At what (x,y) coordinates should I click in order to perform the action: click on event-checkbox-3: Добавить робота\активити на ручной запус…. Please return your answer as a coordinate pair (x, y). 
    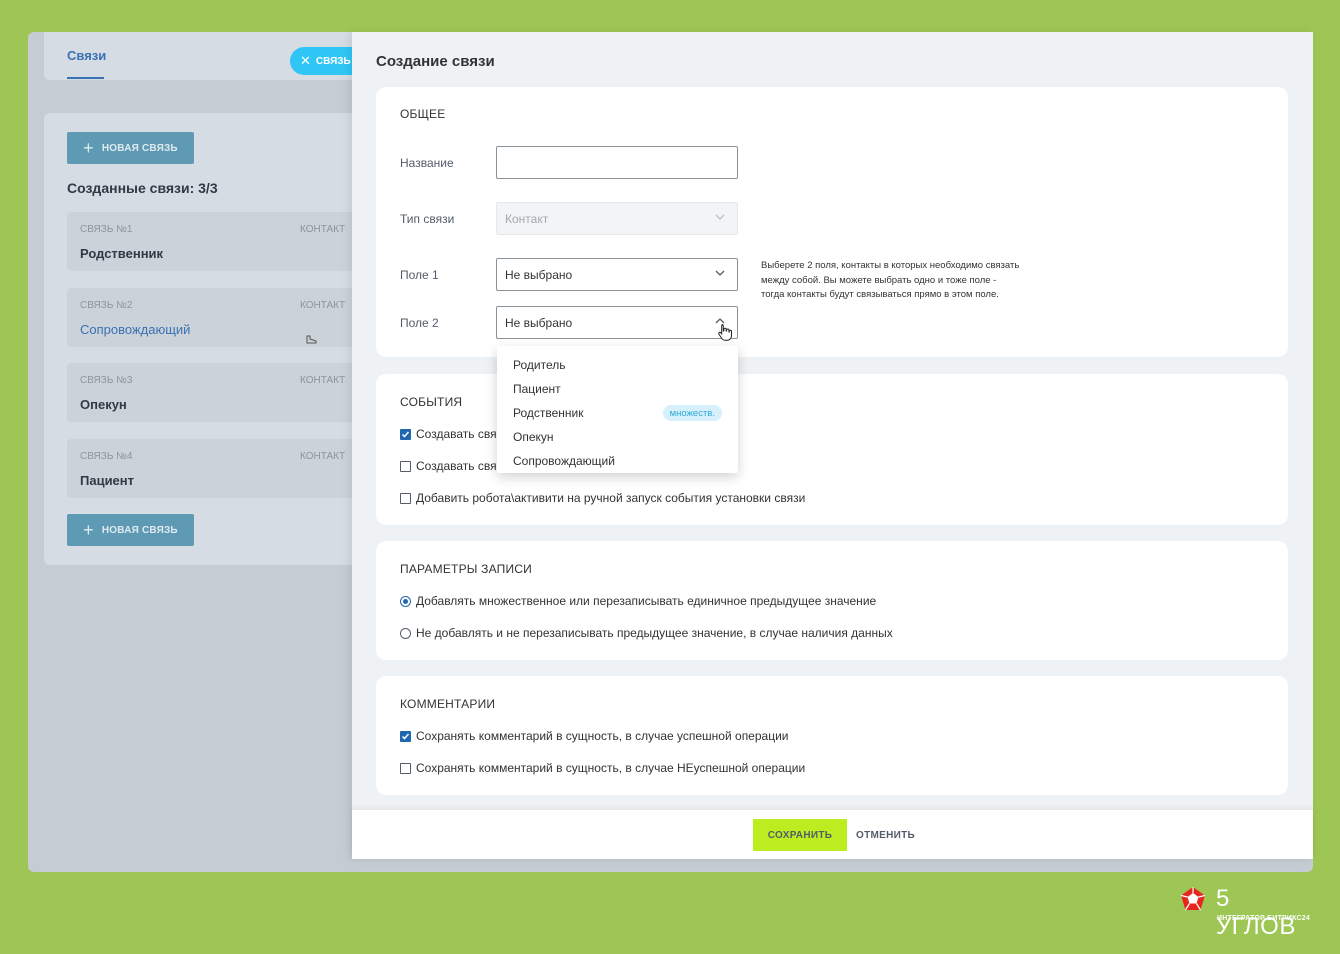
    Looking at the image, I should click on (602, 498).